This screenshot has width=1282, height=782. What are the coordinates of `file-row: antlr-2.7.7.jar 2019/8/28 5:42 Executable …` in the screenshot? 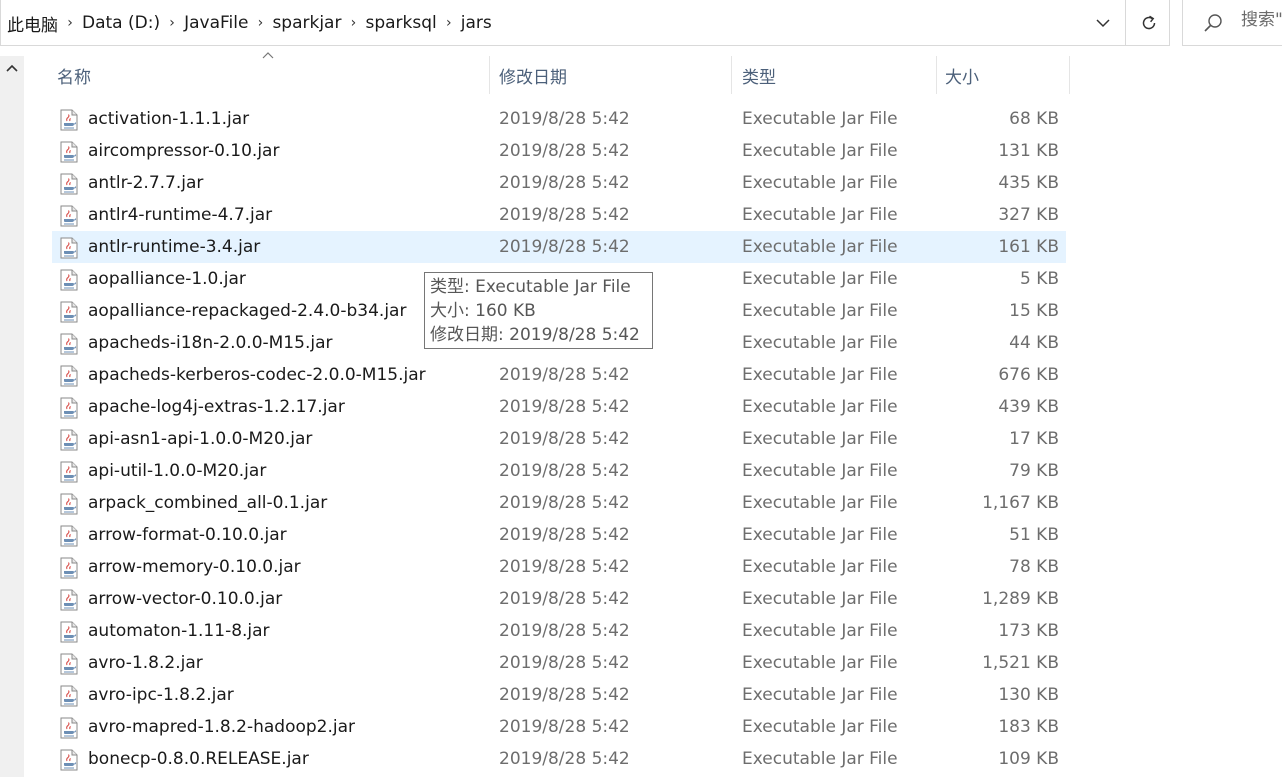 It's located at (559, 183).